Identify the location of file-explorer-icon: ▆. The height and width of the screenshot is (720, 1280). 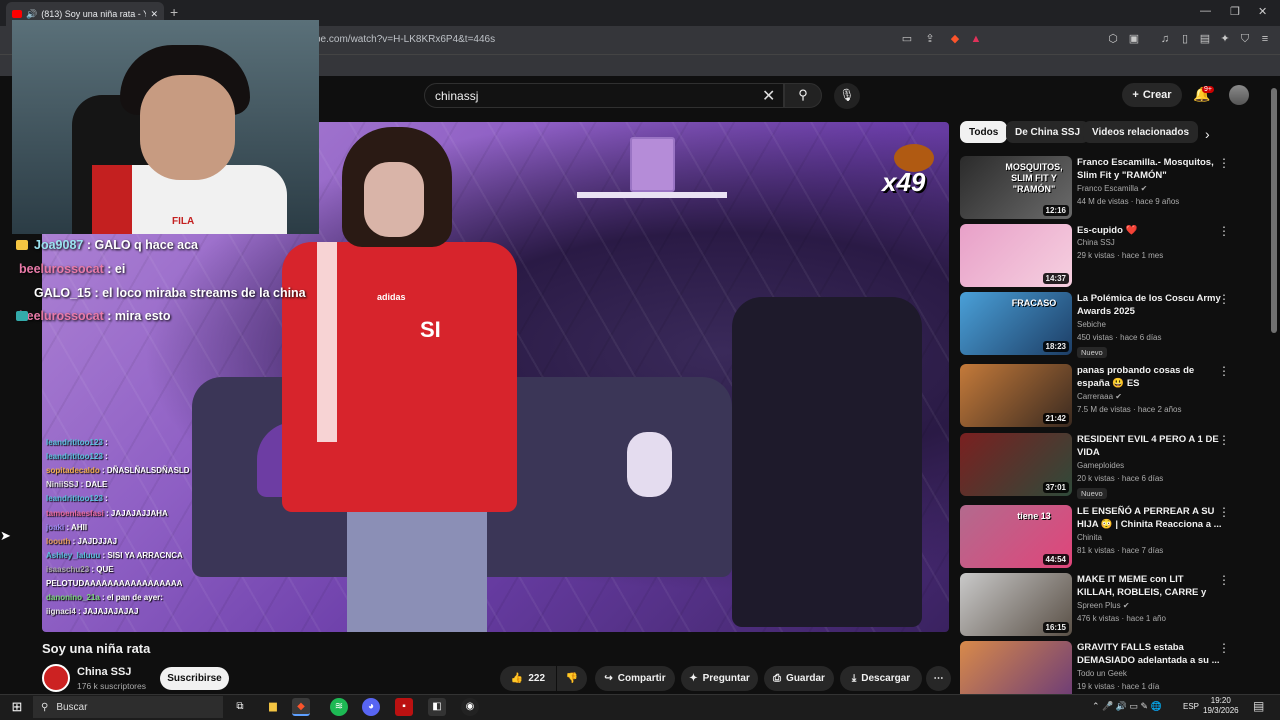
(273, 707).